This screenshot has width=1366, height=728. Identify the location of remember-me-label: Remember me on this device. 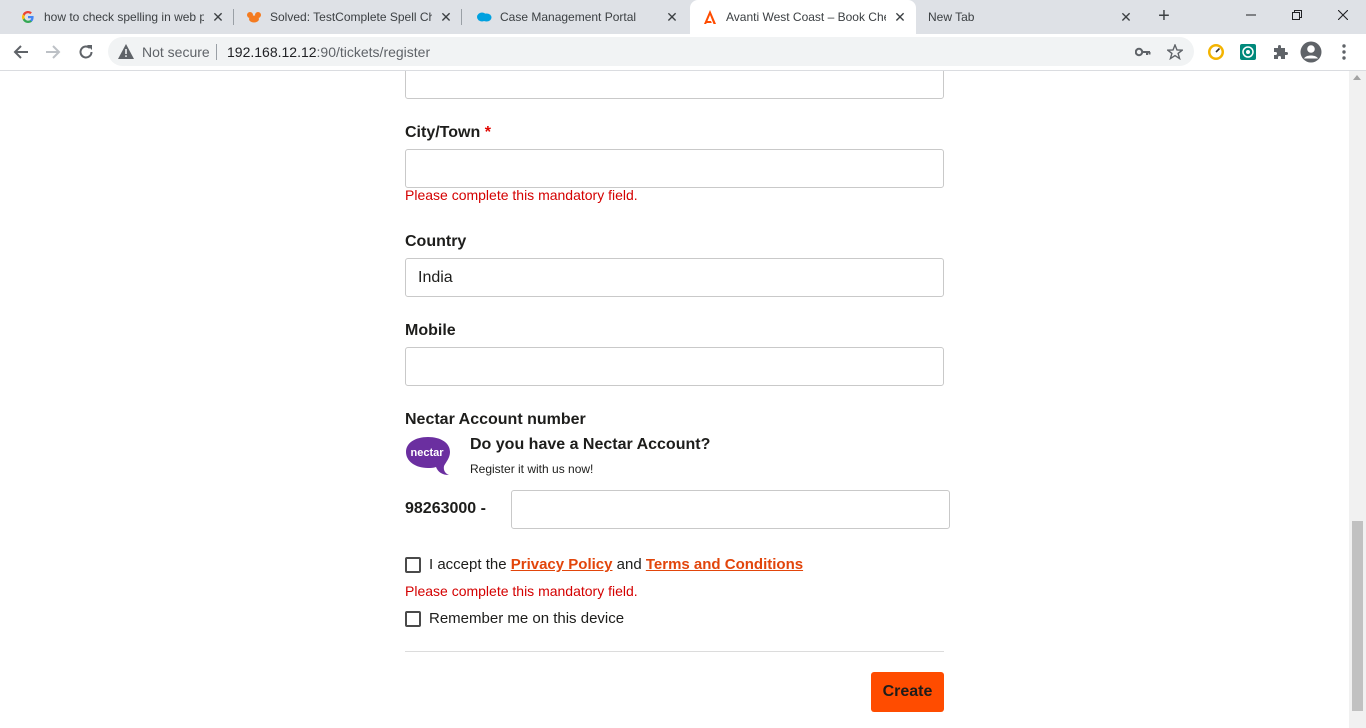
(527, 618).